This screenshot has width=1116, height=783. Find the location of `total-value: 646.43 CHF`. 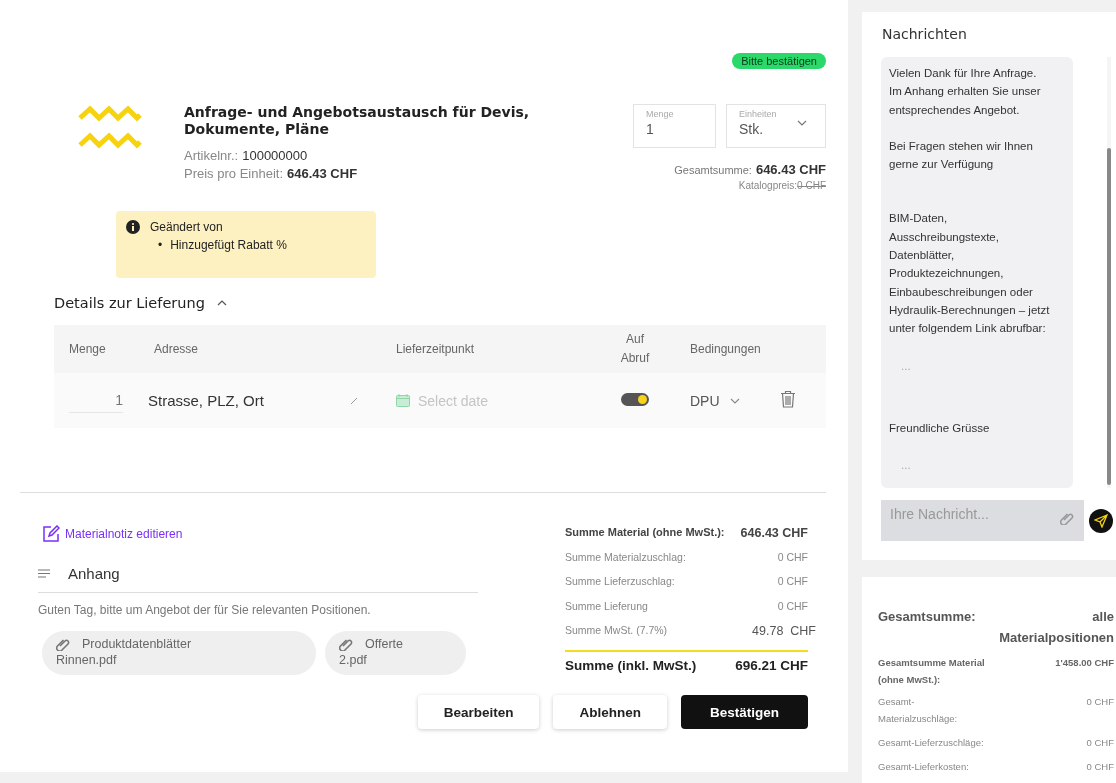

total-value: 646.43 CHF is located at coordinates (790, 169).